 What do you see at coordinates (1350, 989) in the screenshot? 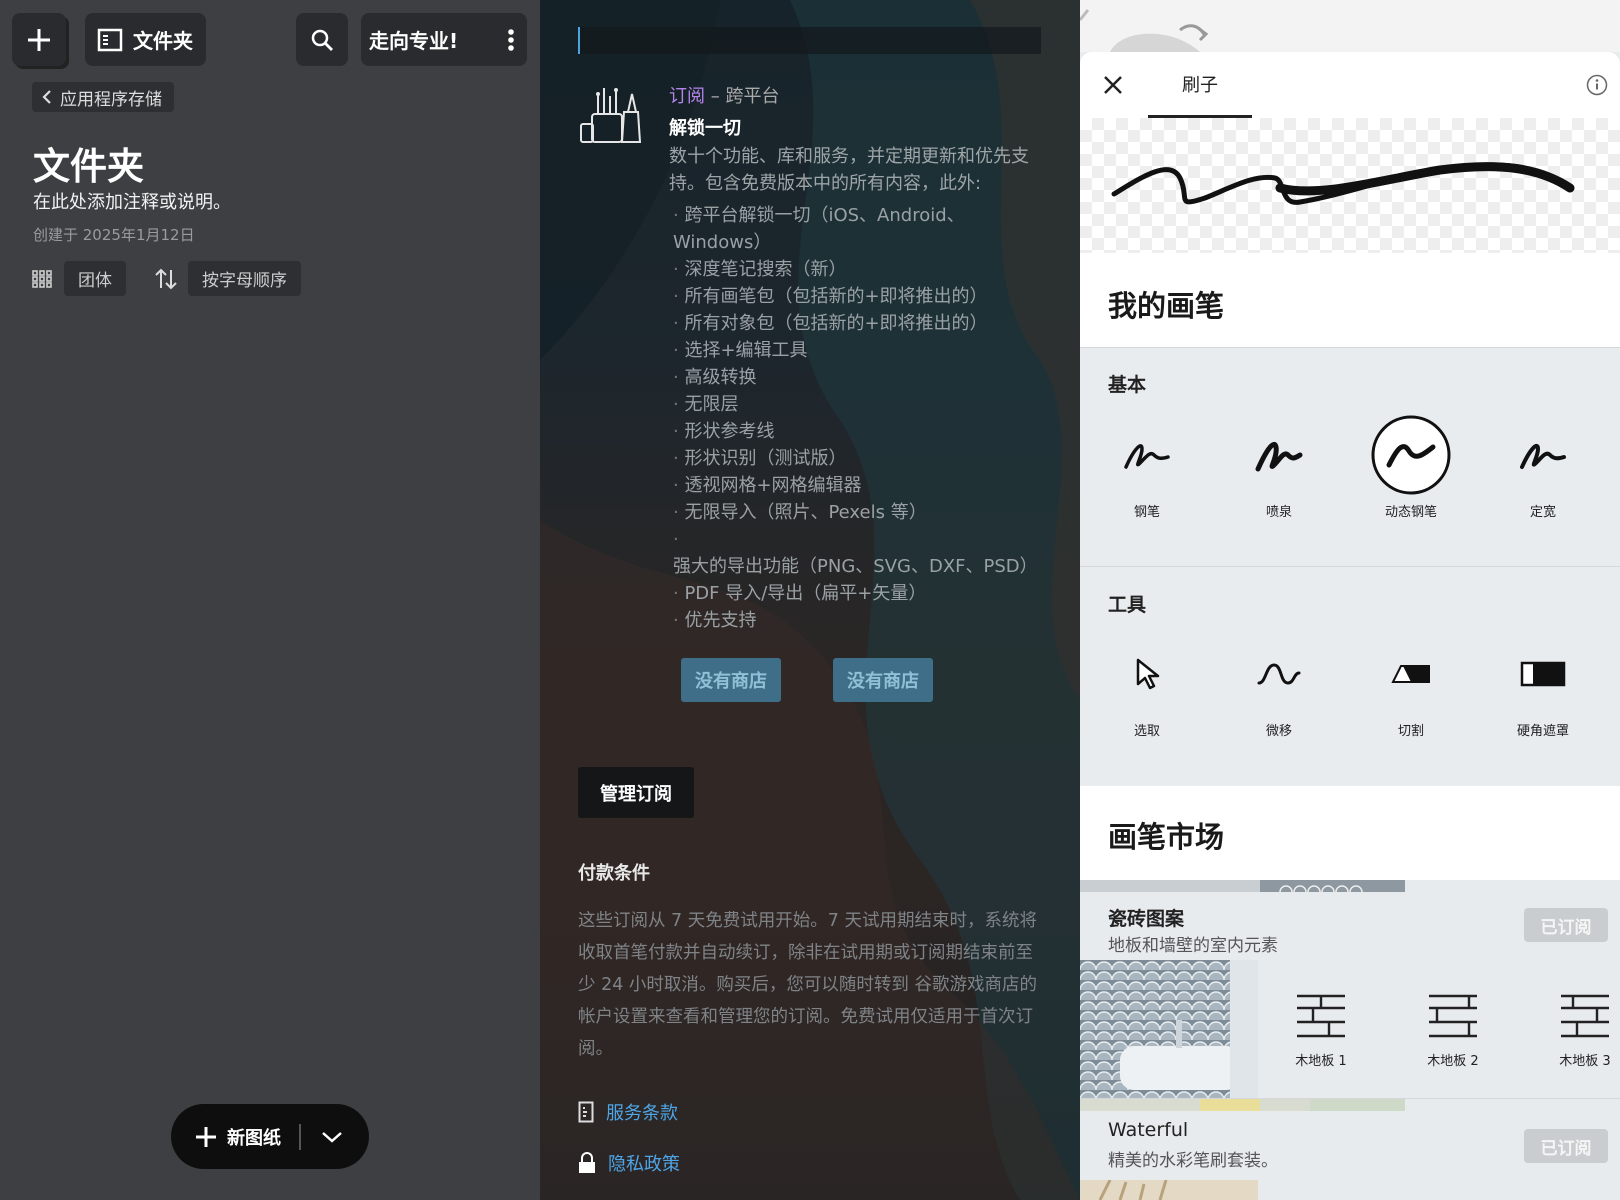
I see `brush-pack-tiles: 瓷砖图案 地板和墙壁的室内元素 已订阅 木地板 1 木地板 2 木地板 3` at bounding box center [1350, 989].